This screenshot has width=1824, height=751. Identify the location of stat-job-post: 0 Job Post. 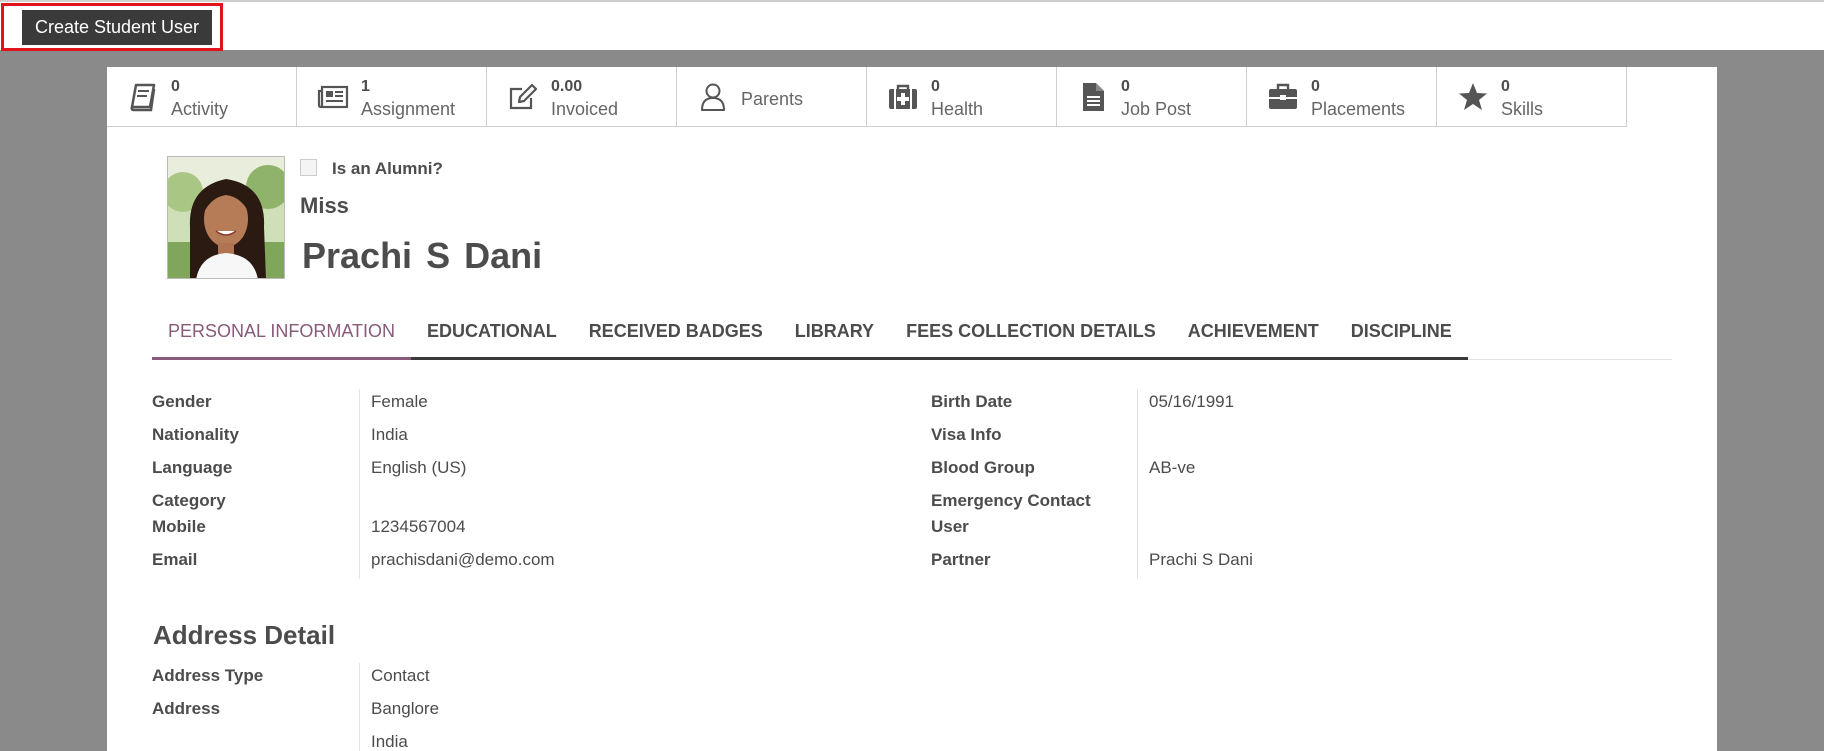
(1152, 97).